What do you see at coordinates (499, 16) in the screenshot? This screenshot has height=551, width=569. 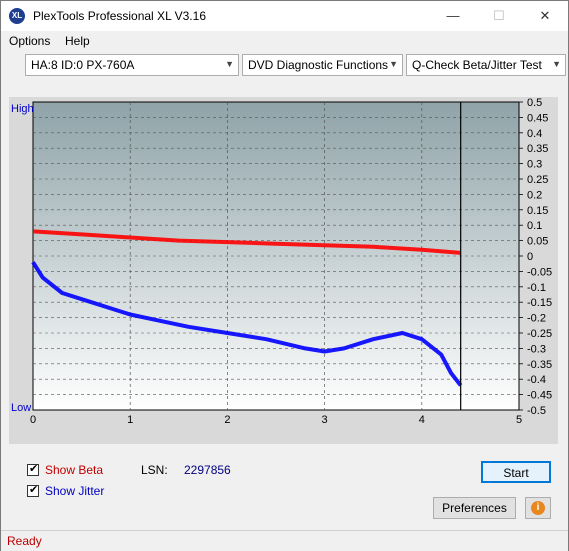 I see `maximize-button: ☐` at bounding box center [499, 16].